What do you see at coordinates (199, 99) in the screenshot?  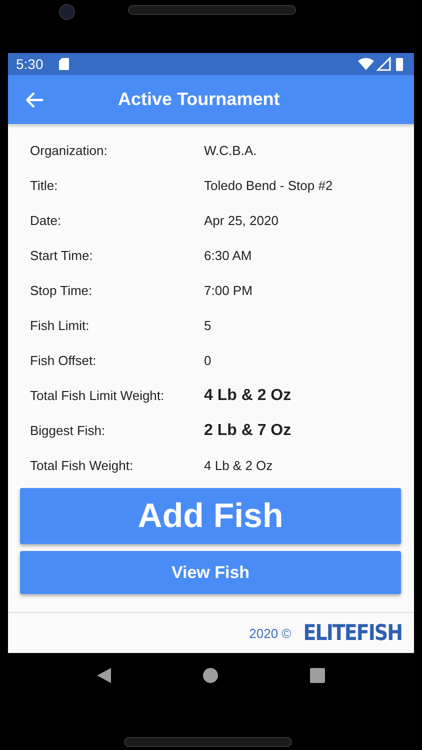 I see `screen-title: Active Tournament` at bounding box center [199, 99].